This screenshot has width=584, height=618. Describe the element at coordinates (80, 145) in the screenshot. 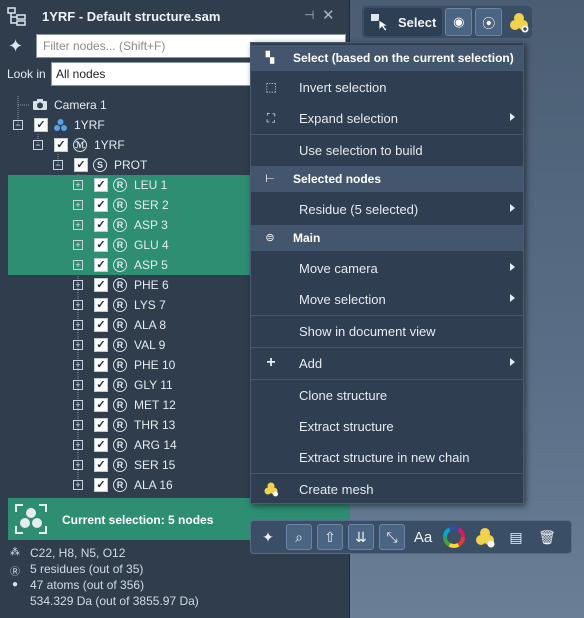

I see `model-icon: ℳ` at that location.